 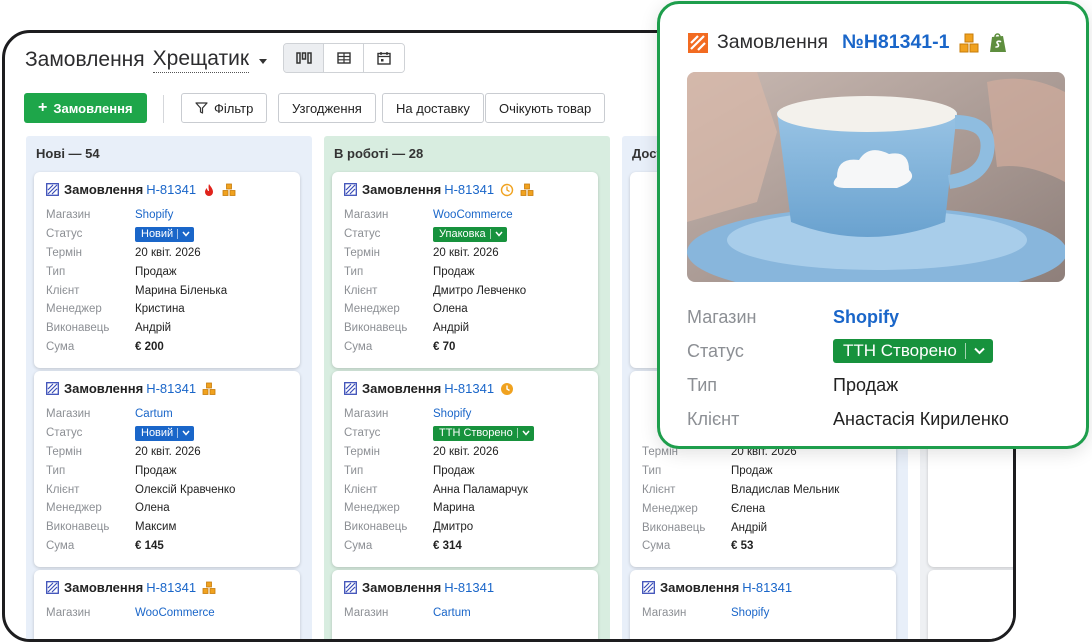 I want to click on filter-button: Фільтр, so click(x=224, y=108).